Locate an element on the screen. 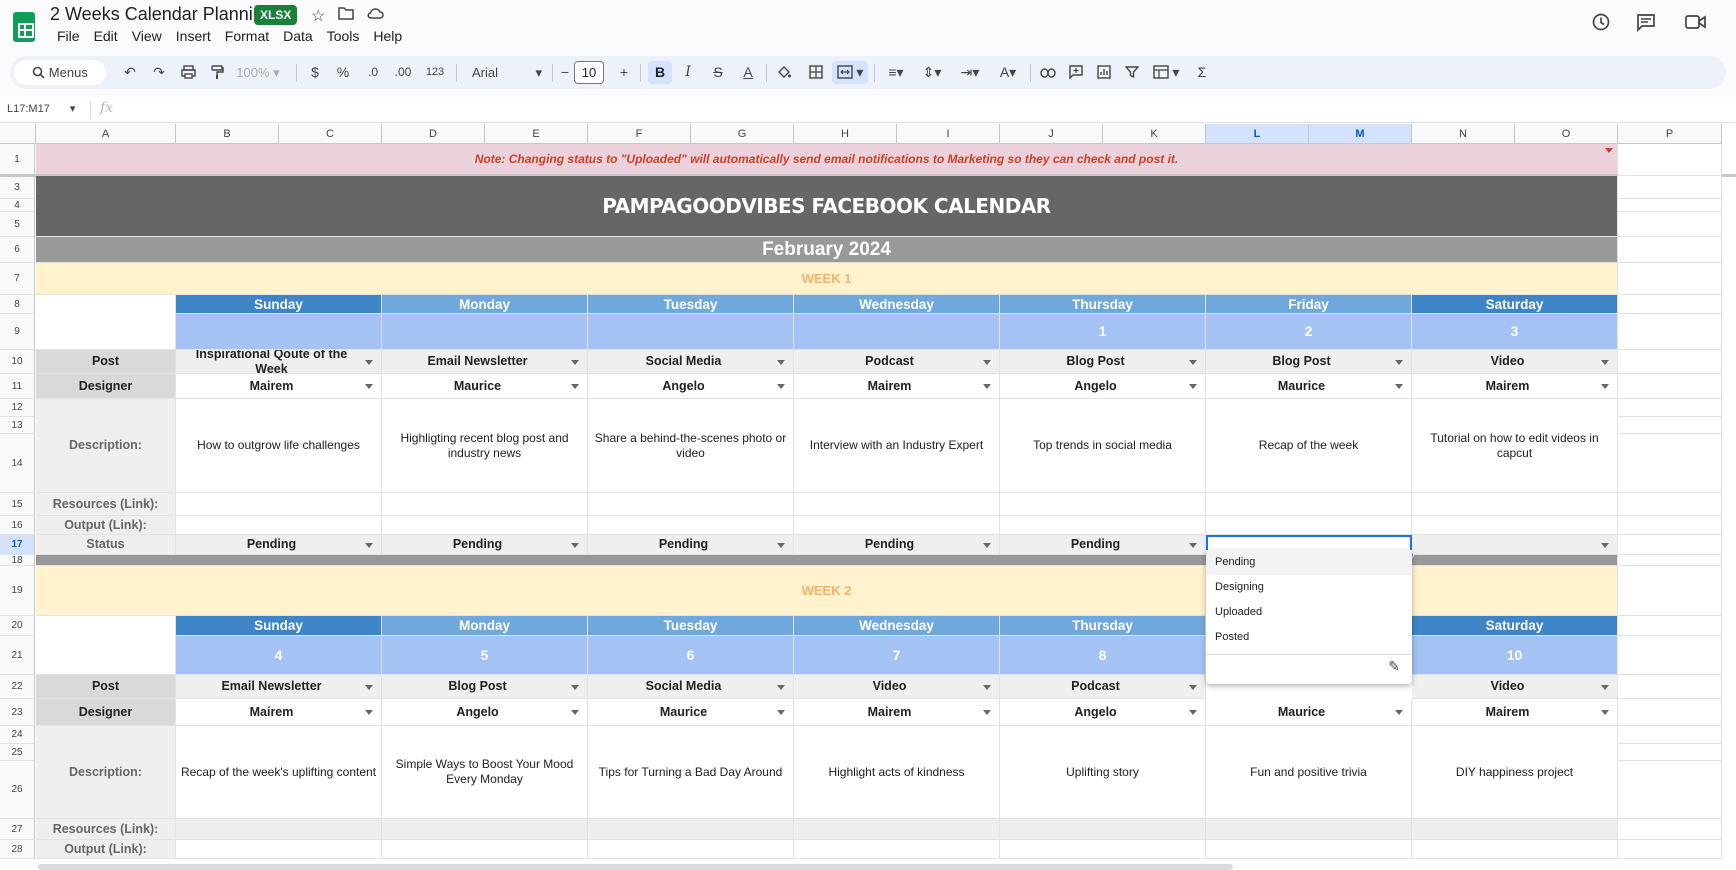  description-cell: Highlight acts of kindness is located at coordinates (897, 772).